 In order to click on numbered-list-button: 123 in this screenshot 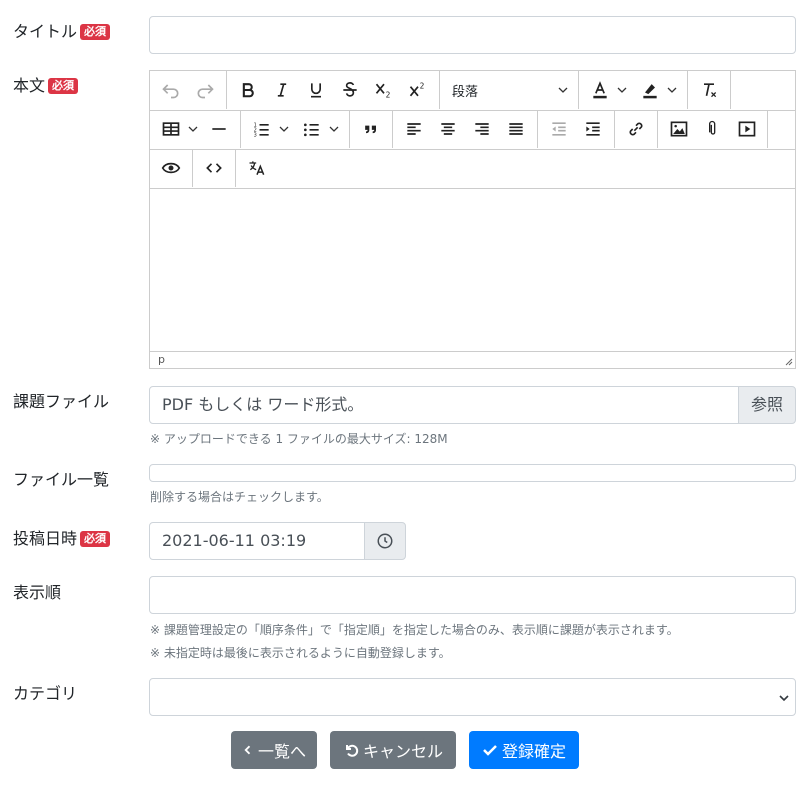, I will do `click(262, 129)`.